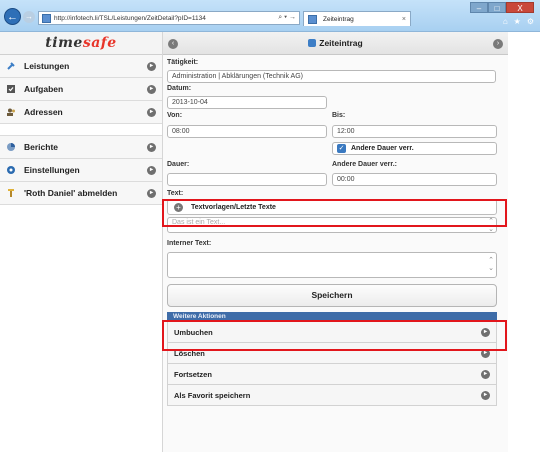  I want to click on sidebar-item-label: Leistungen, so click(47, 66).